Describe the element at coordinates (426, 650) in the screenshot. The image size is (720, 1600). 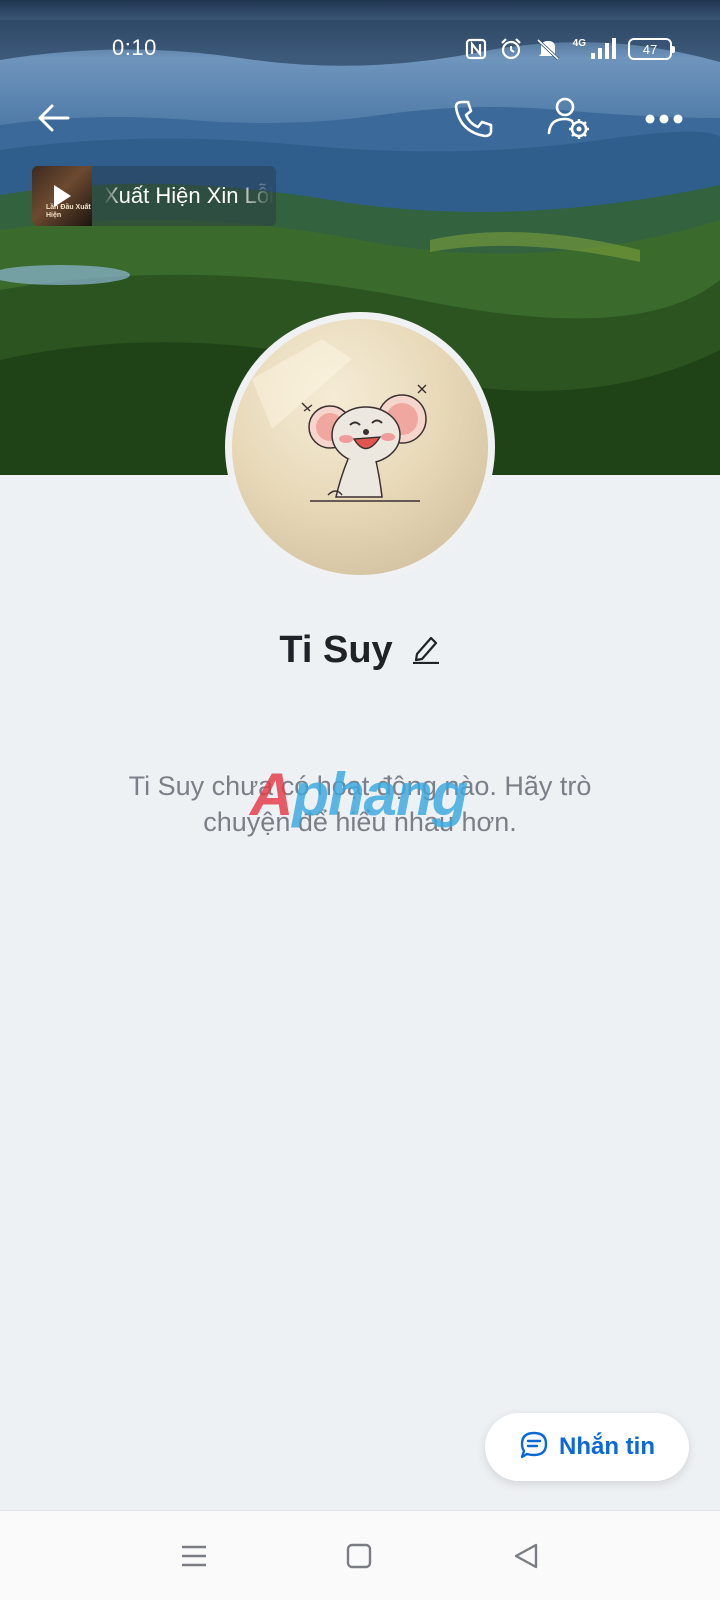
I see `pencil-icon` at that location.